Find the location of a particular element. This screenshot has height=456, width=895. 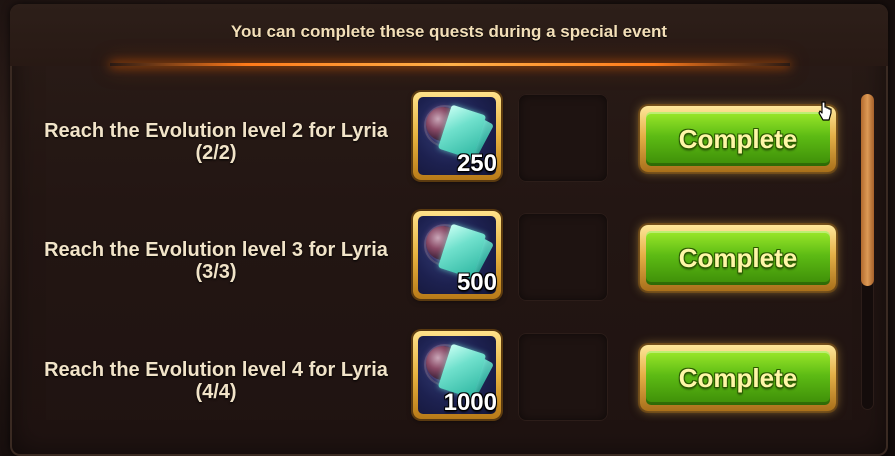

scrollbar-track is located at coordinates (867, 252).